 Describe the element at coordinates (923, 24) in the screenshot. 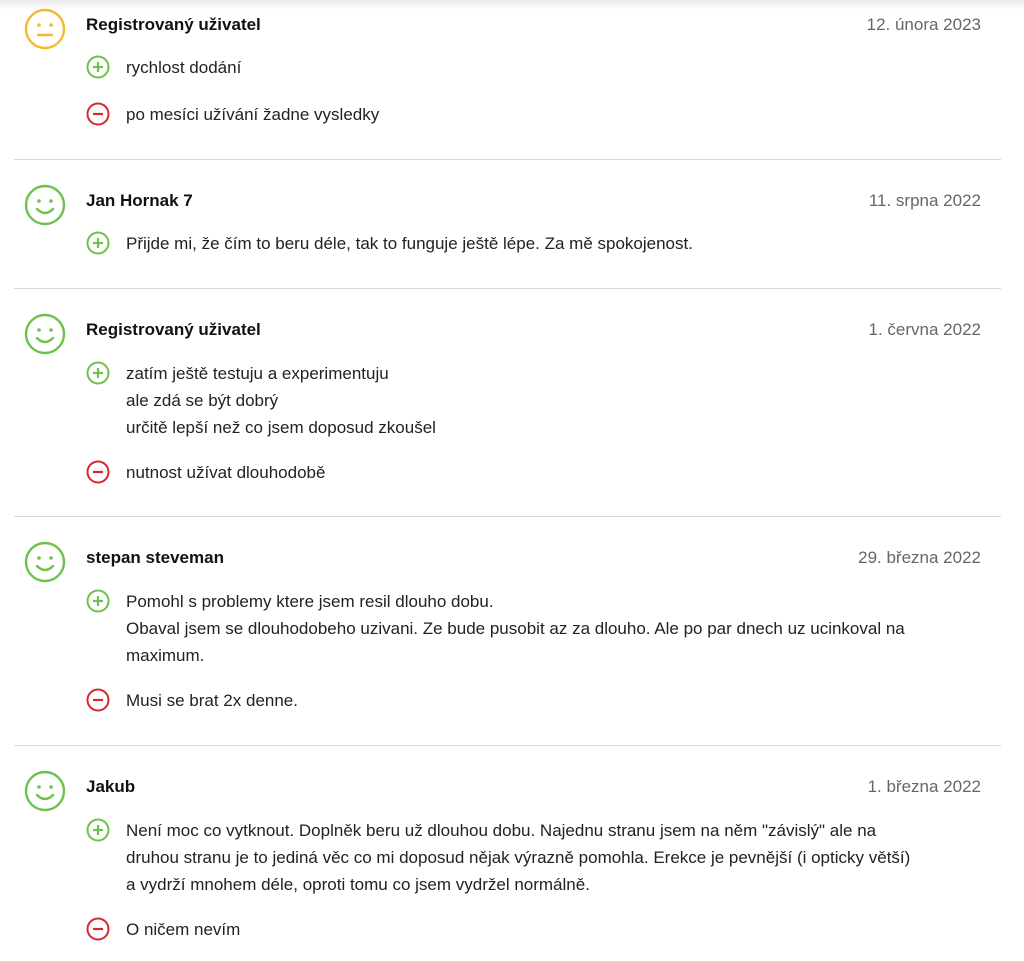

I see `review-date: 12. února 2023` at that location.